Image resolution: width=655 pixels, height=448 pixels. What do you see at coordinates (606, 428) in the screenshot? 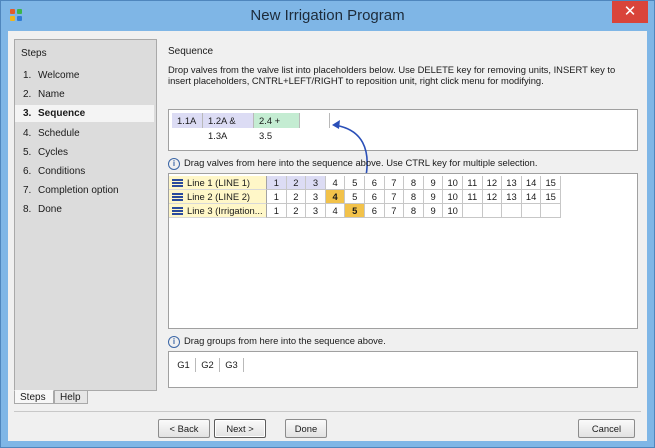
I see `cancel-button: Cancel` at bounding box center [606, 428].